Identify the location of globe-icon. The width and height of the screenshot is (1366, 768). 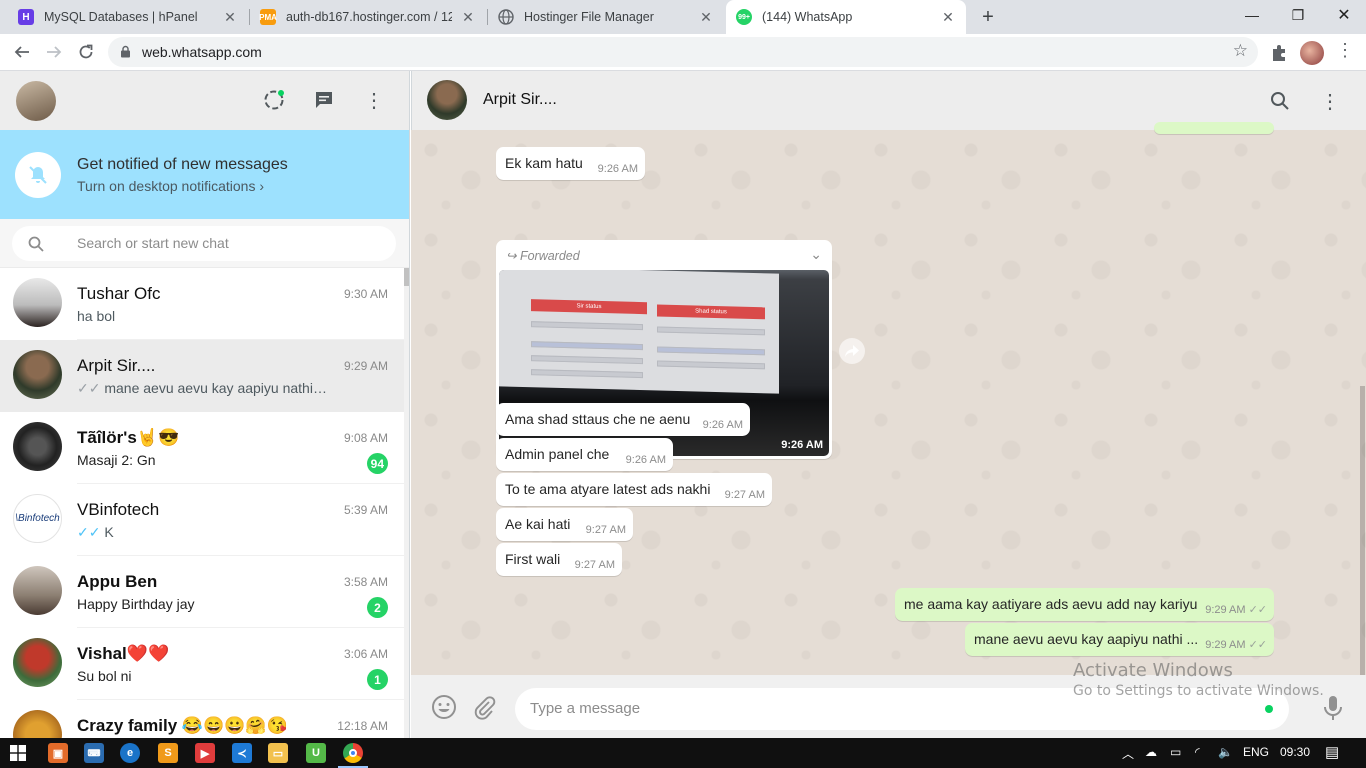
(506, 17).